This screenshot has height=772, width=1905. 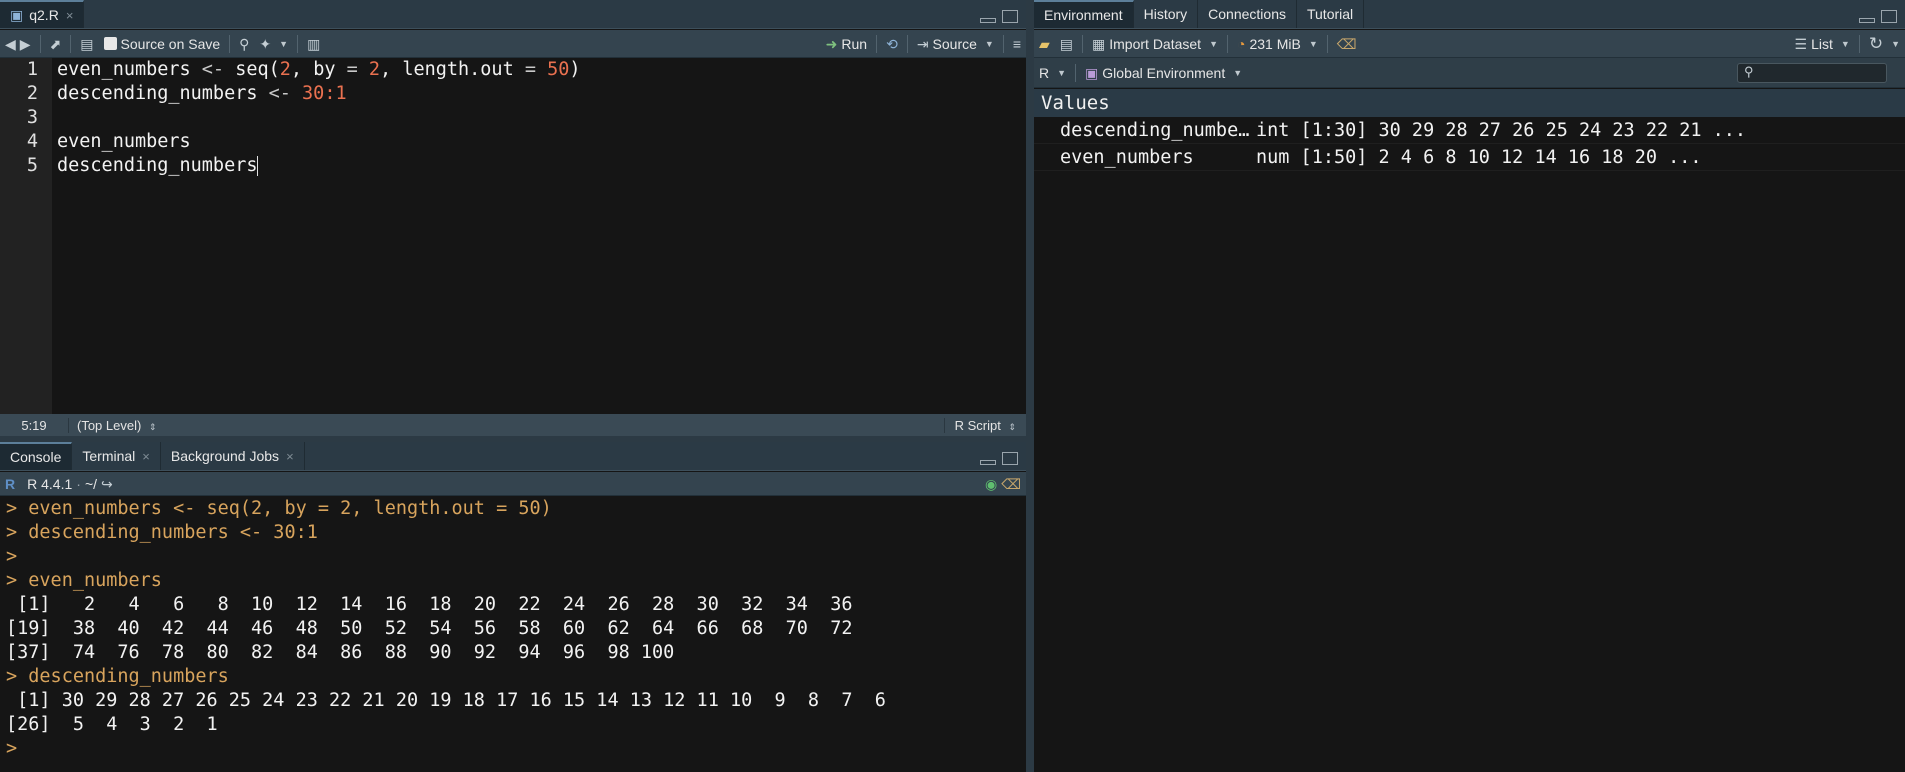 What do you see at coordinates (34, 425) in the screenshot?
I see `cursor-position: 5:19` at bounding box center [34, 425].